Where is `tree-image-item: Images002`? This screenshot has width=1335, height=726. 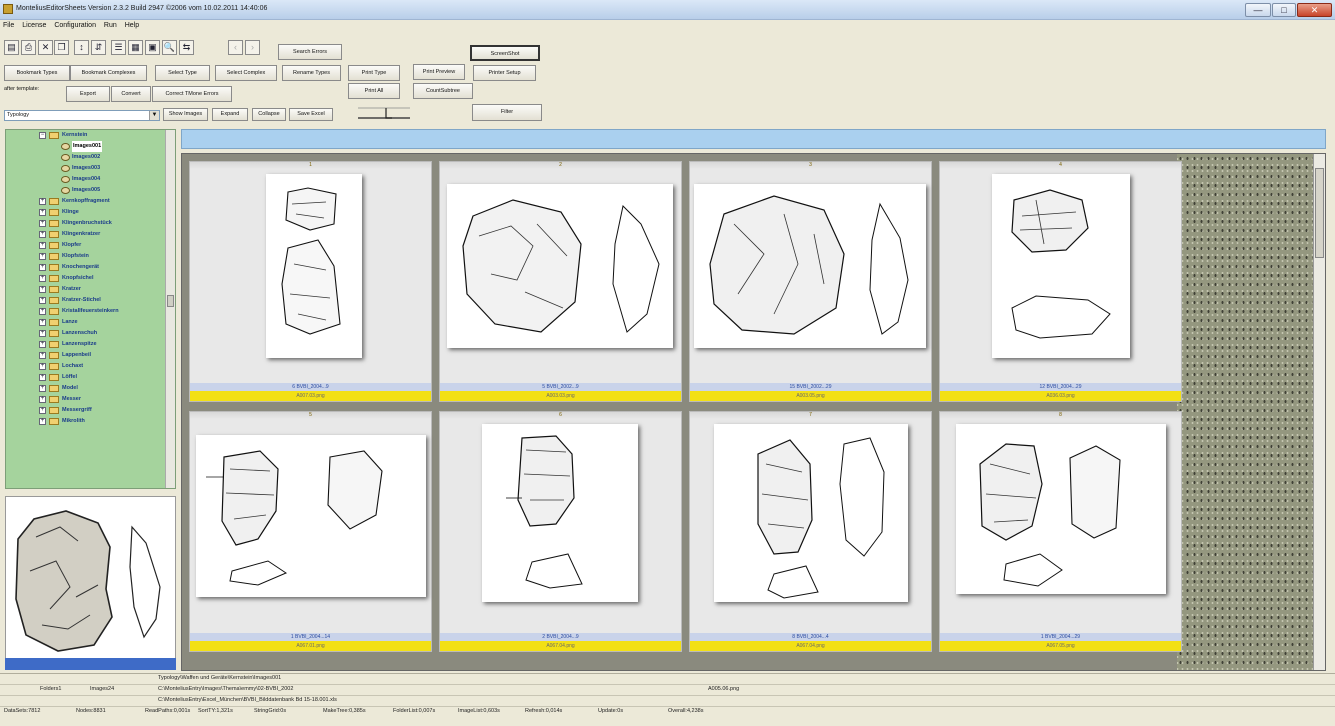 tree-image-item: Images002 is located at coordinates (86, 157).